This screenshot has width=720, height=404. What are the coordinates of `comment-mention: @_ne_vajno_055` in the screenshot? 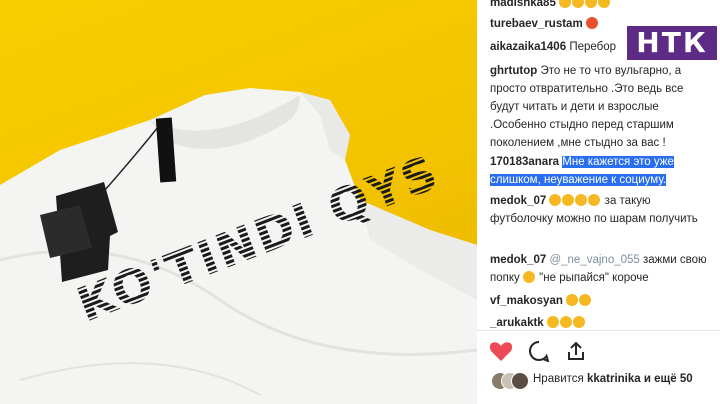 It's located at (594, 260).